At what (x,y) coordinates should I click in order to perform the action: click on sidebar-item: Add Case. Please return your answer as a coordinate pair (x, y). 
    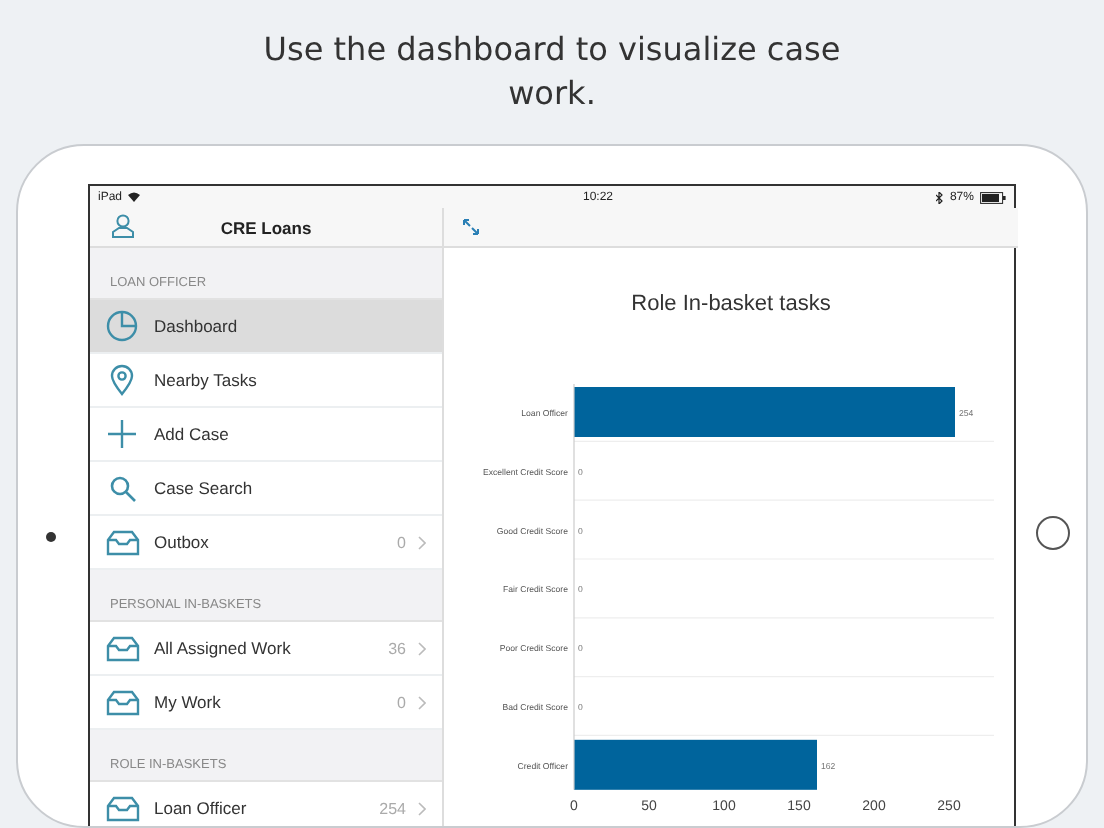
    Looking at the image, I should click on (266, 435).